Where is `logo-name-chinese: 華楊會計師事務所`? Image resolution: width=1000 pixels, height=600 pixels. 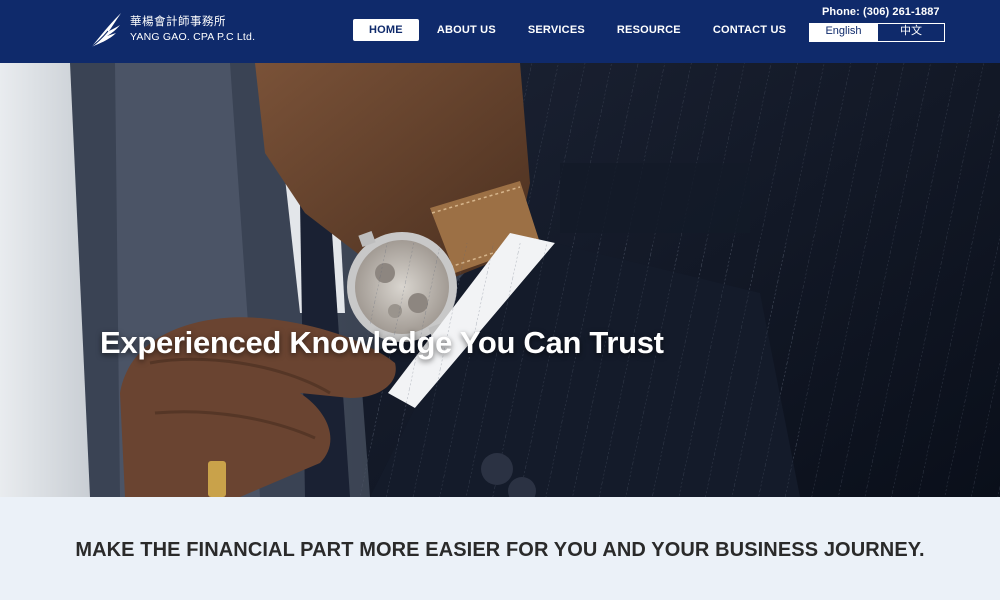 logo-name-chinese: 華楊會計師事務所 is located at coordinates (178, 22).